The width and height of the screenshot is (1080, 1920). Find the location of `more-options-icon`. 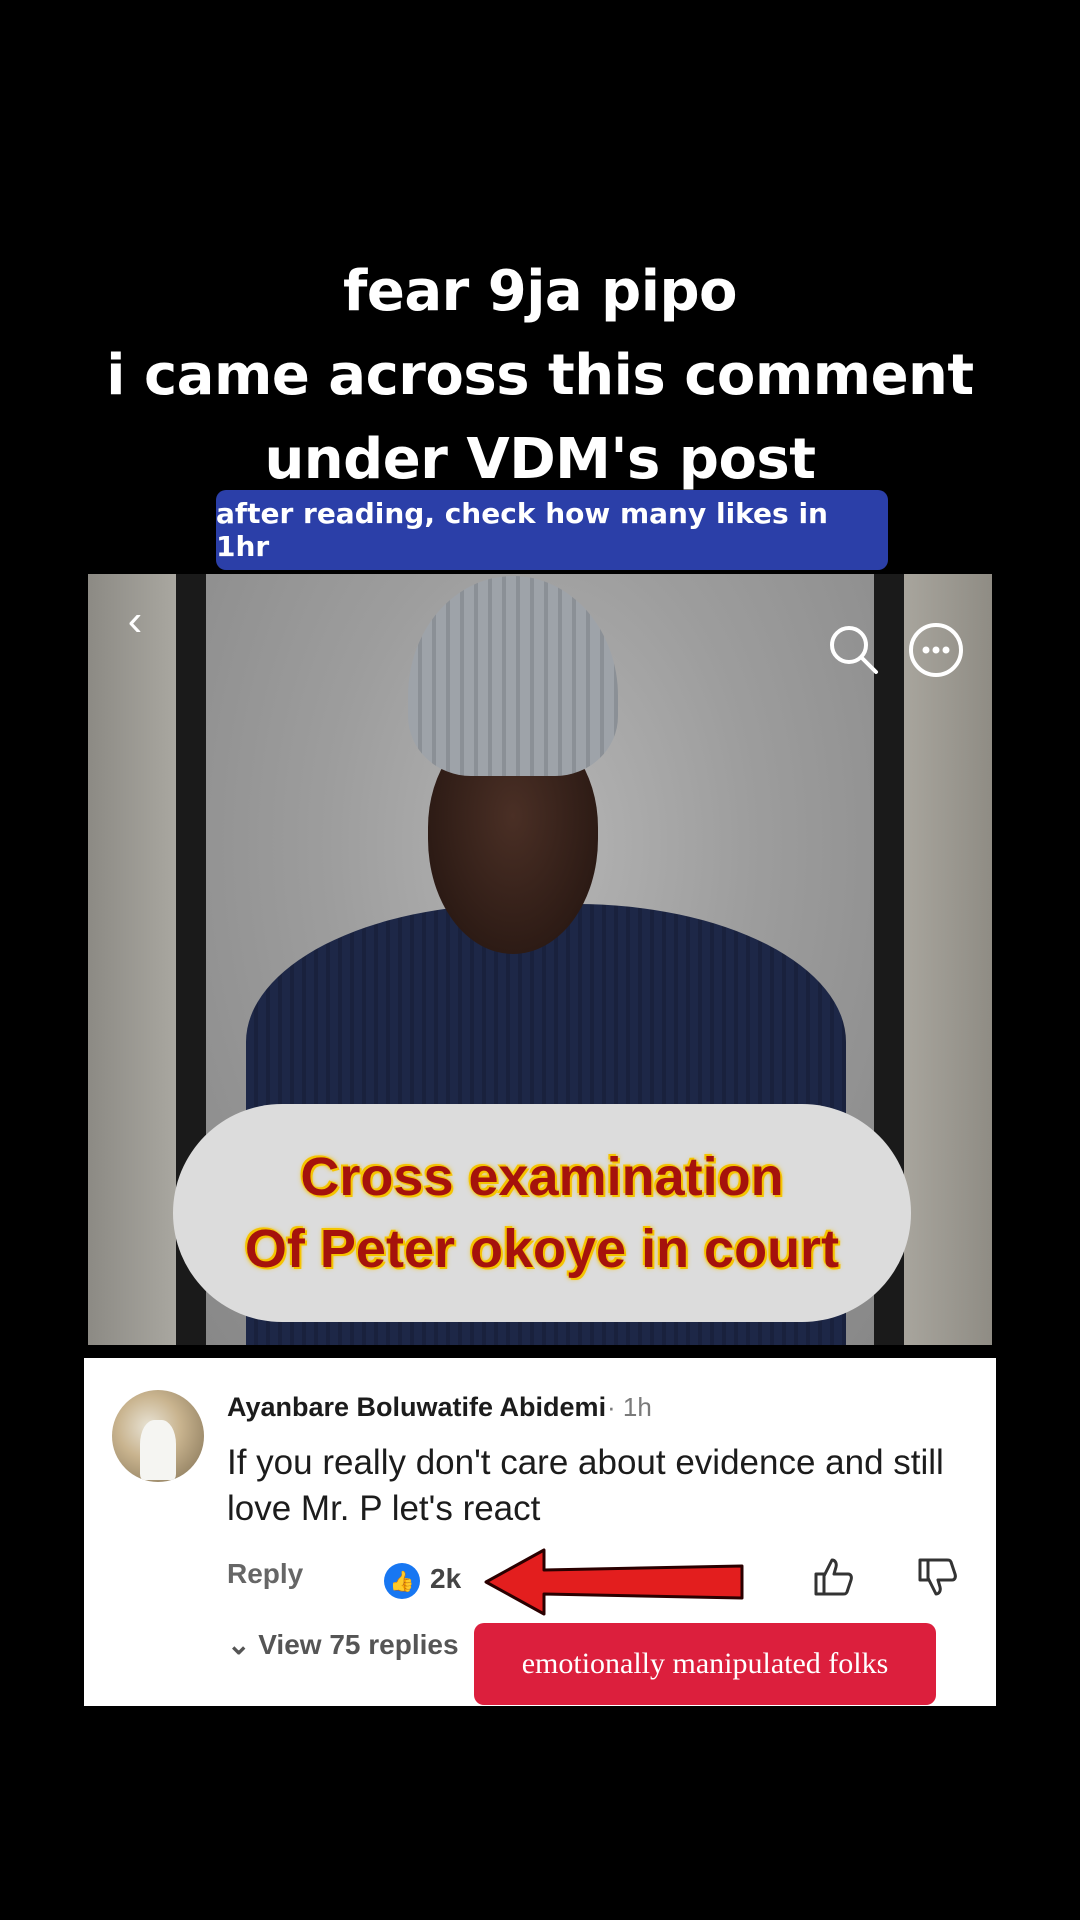

more-options-icon is located at coordinates (936, 650).